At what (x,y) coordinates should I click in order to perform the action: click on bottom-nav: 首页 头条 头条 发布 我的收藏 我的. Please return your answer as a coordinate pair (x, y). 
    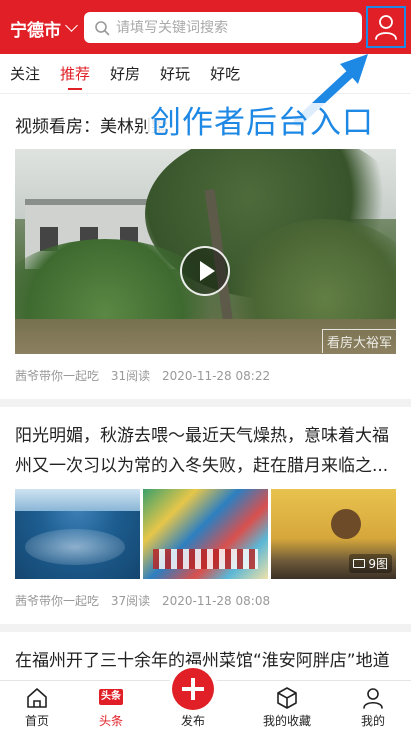
    Looking at the image, I should click on (205, 699).